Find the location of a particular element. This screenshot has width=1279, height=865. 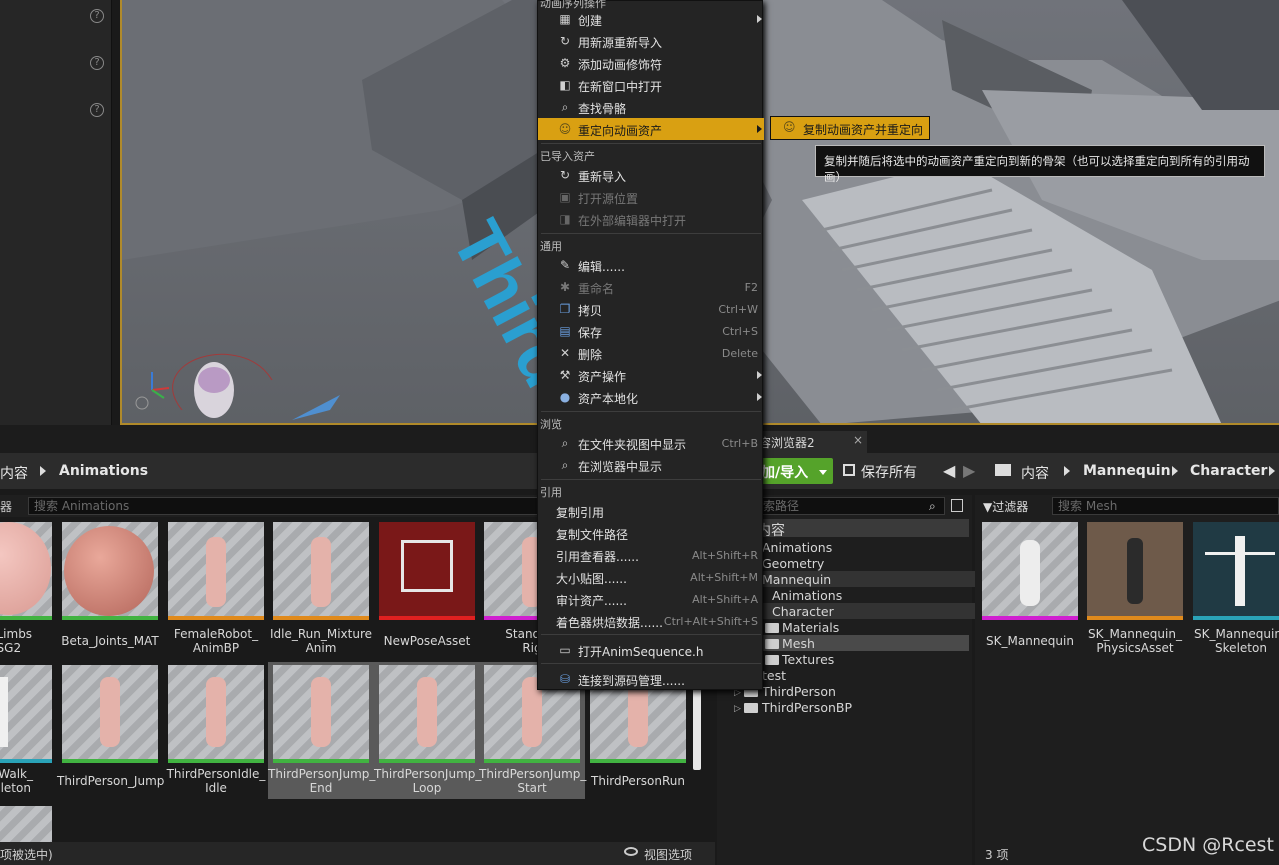

menu-item-find-skeleton: ⌕ 查找骨骼 is located at coordinates (651, 107).